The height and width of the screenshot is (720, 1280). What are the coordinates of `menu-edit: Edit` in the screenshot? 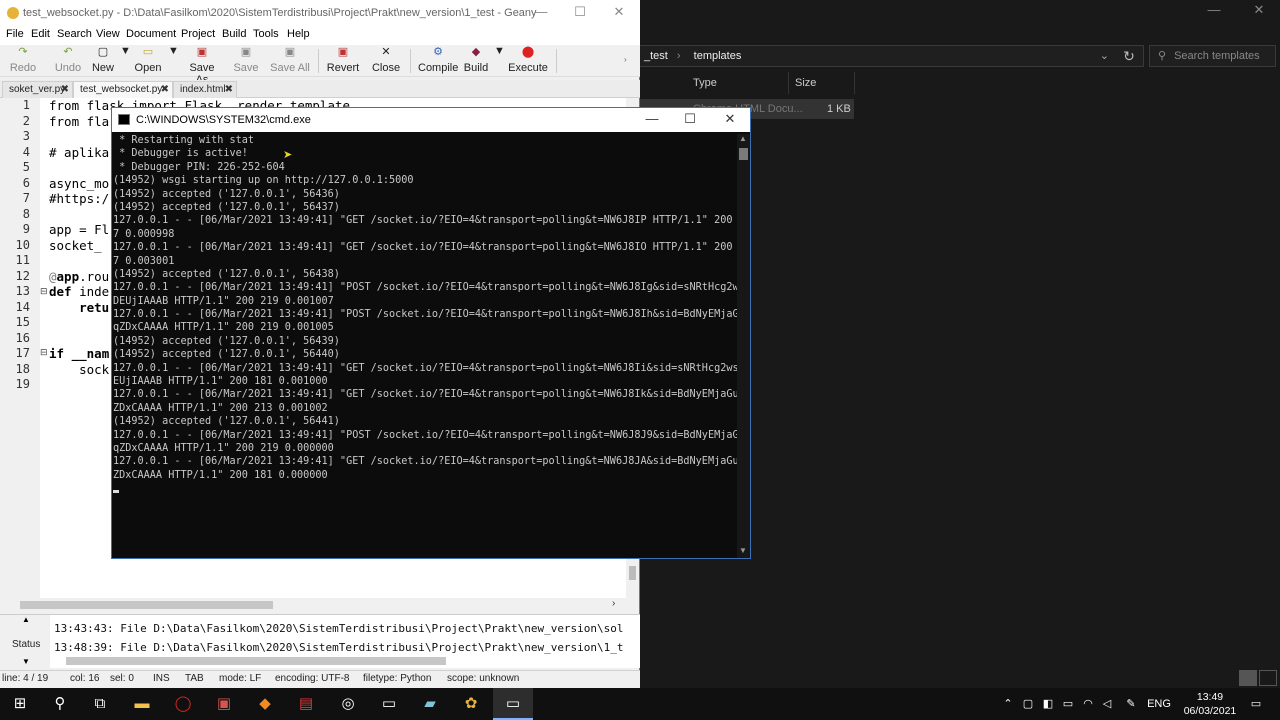 It's located at (40, 34).